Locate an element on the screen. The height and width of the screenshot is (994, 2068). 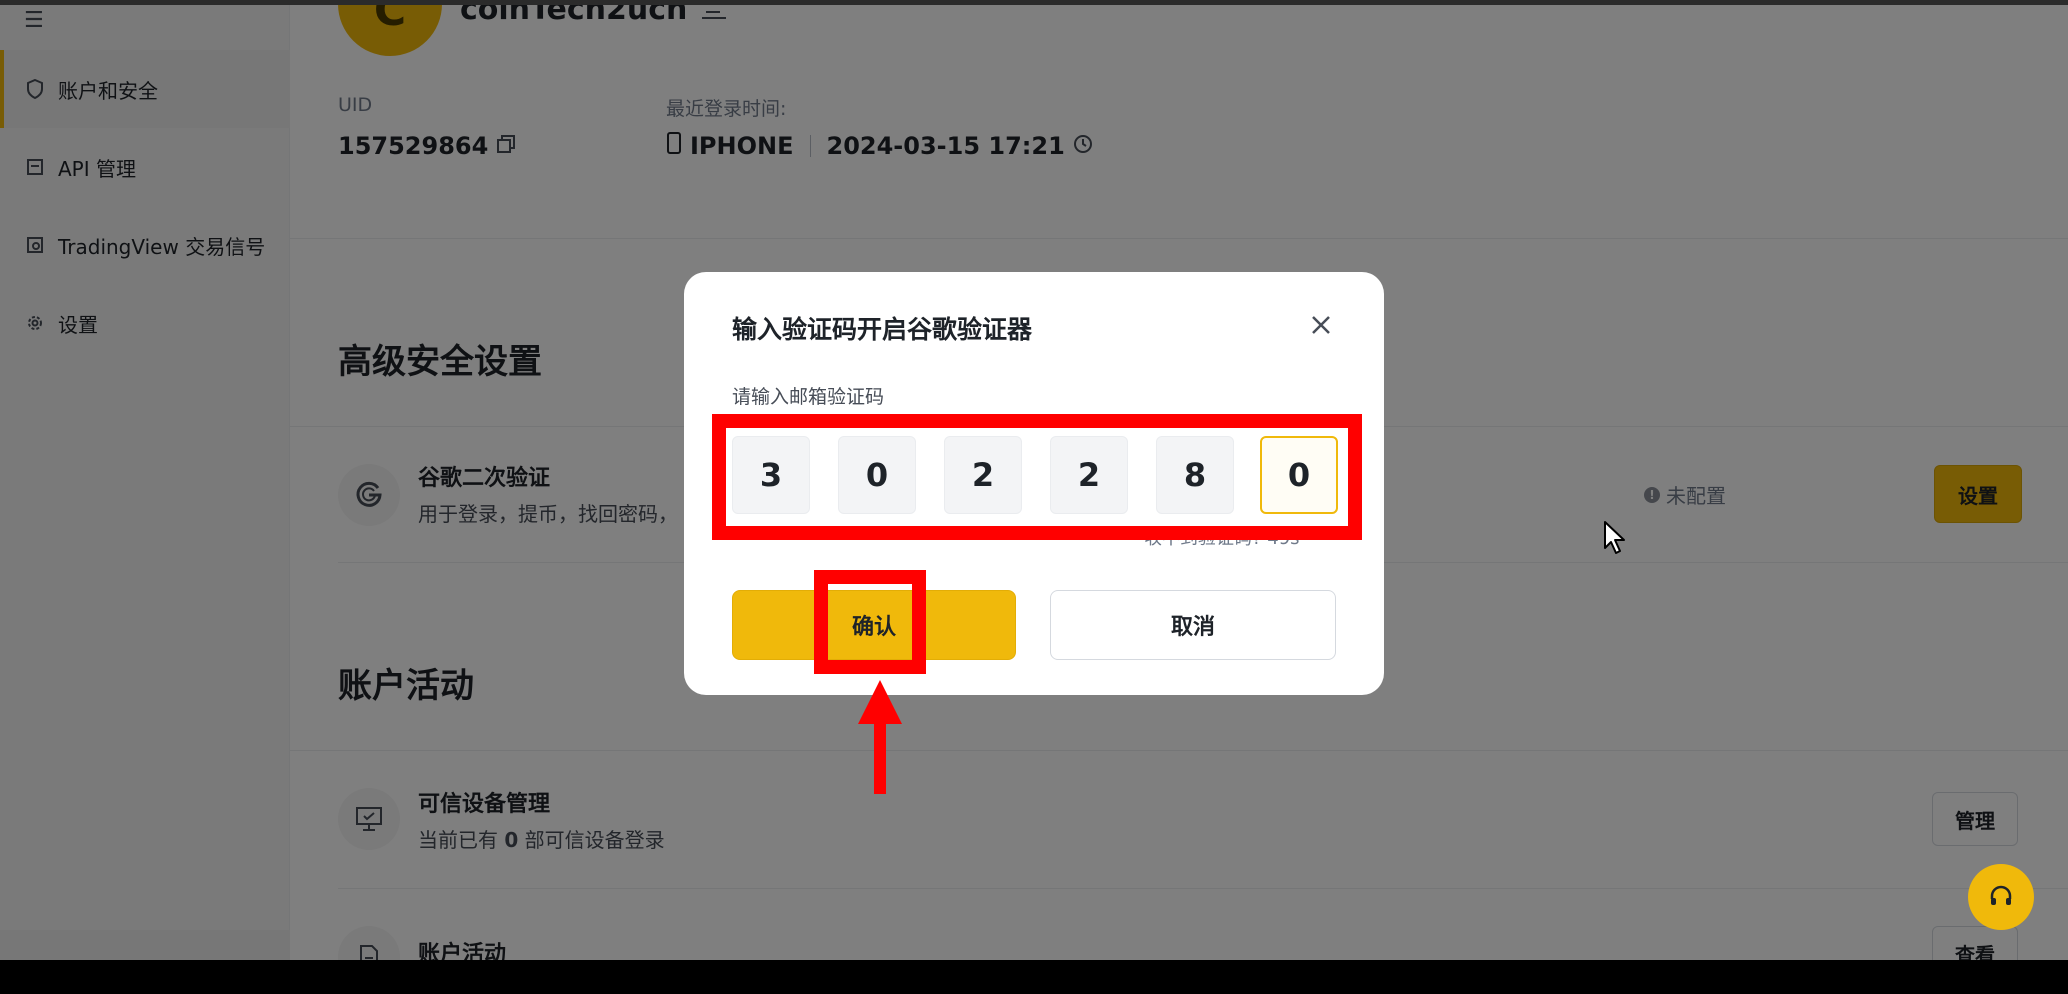
resend-code-link: 收不到验证码? 49s is located at coordinates (1222, 537).